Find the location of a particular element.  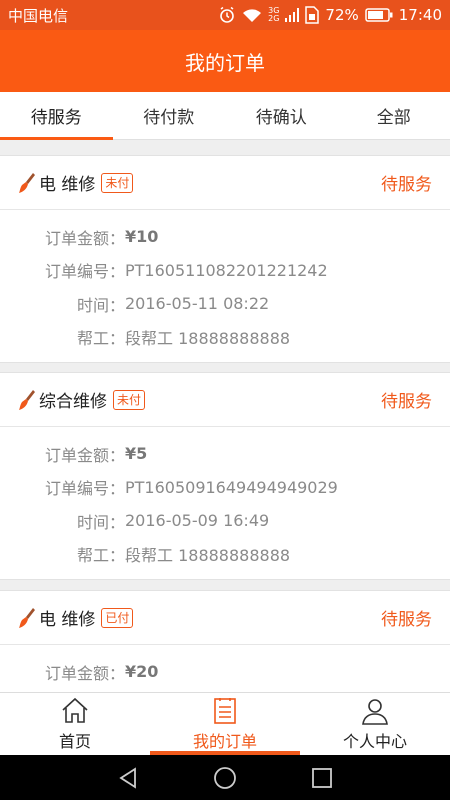

order-amount: ¥10 is located at coordinates (142, 237).